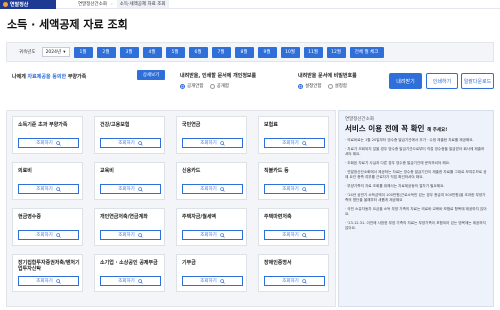 This screenshot has height=310, width=500. What do you see at coordinates (152, 52) in the screenshot?
I see `month-button-4: 4월` at bounding box center [152, 52].